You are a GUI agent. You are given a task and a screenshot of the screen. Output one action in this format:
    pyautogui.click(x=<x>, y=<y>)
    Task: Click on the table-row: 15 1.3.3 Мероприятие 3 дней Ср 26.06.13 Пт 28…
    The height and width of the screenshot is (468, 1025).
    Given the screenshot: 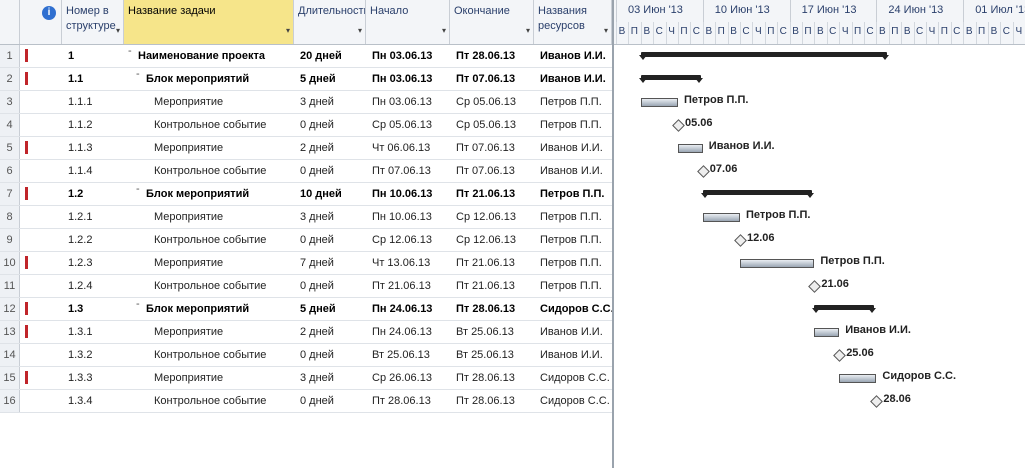 What is the action you would take?
    pyautogui.click(x=306, y=378)
    